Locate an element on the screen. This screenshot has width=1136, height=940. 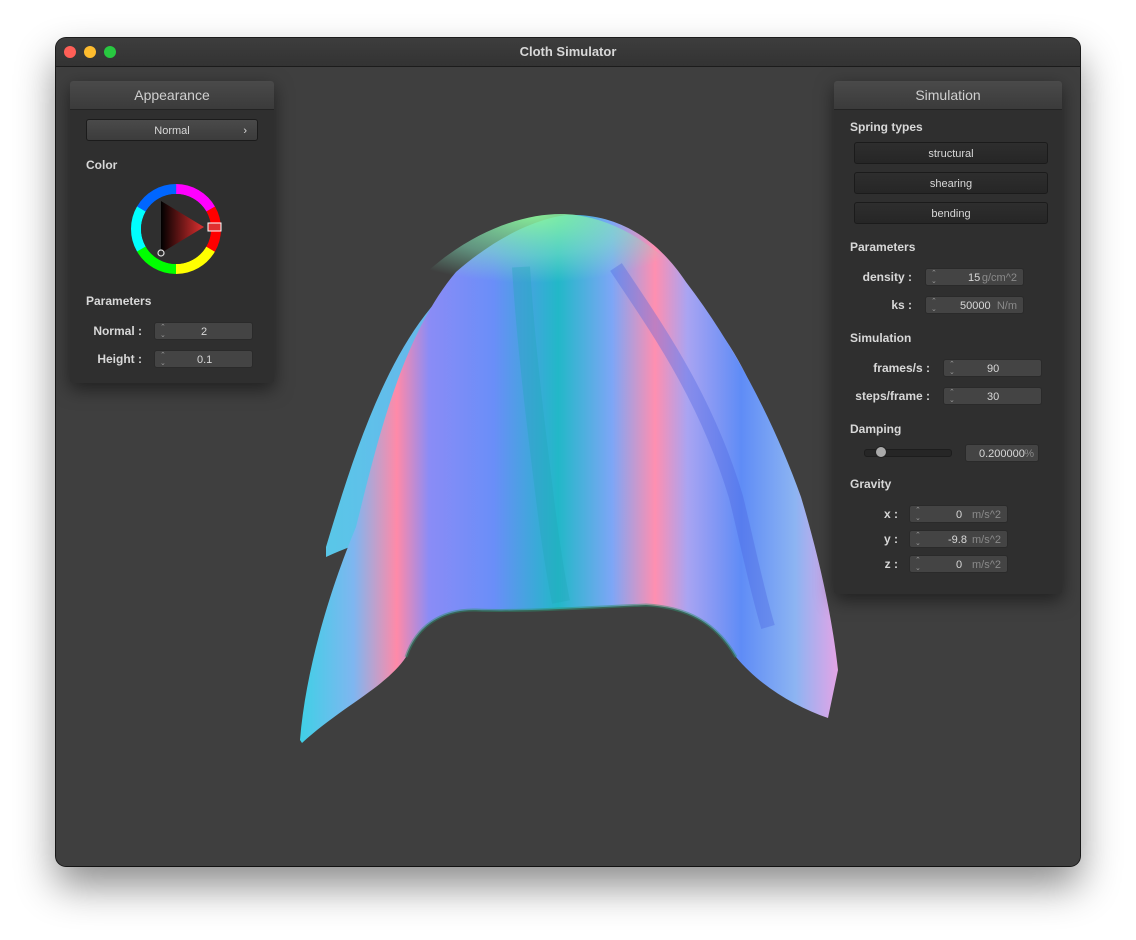
damping-slider-handle is located at coordinates (881, 452).